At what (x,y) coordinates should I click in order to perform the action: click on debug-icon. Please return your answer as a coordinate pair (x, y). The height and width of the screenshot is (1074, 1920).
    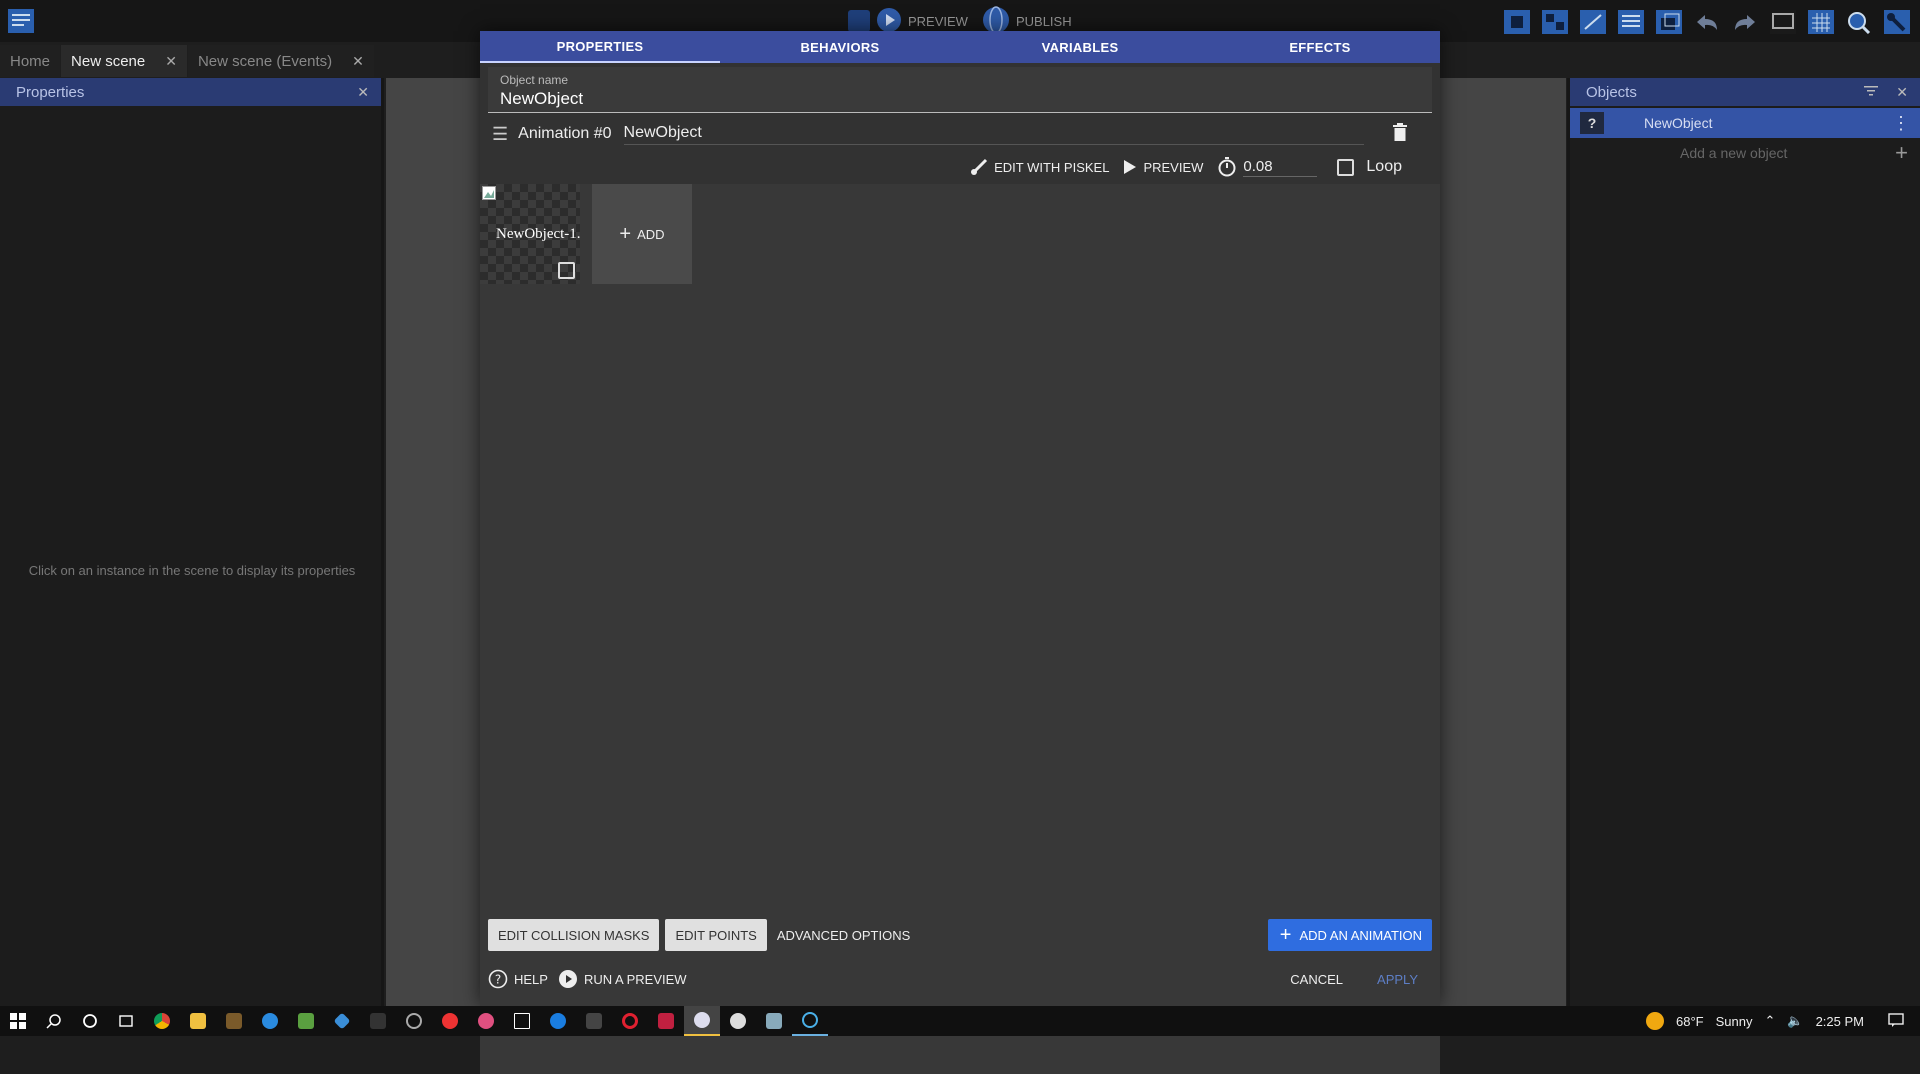
    Looking at the image, I should click on (859, 21).